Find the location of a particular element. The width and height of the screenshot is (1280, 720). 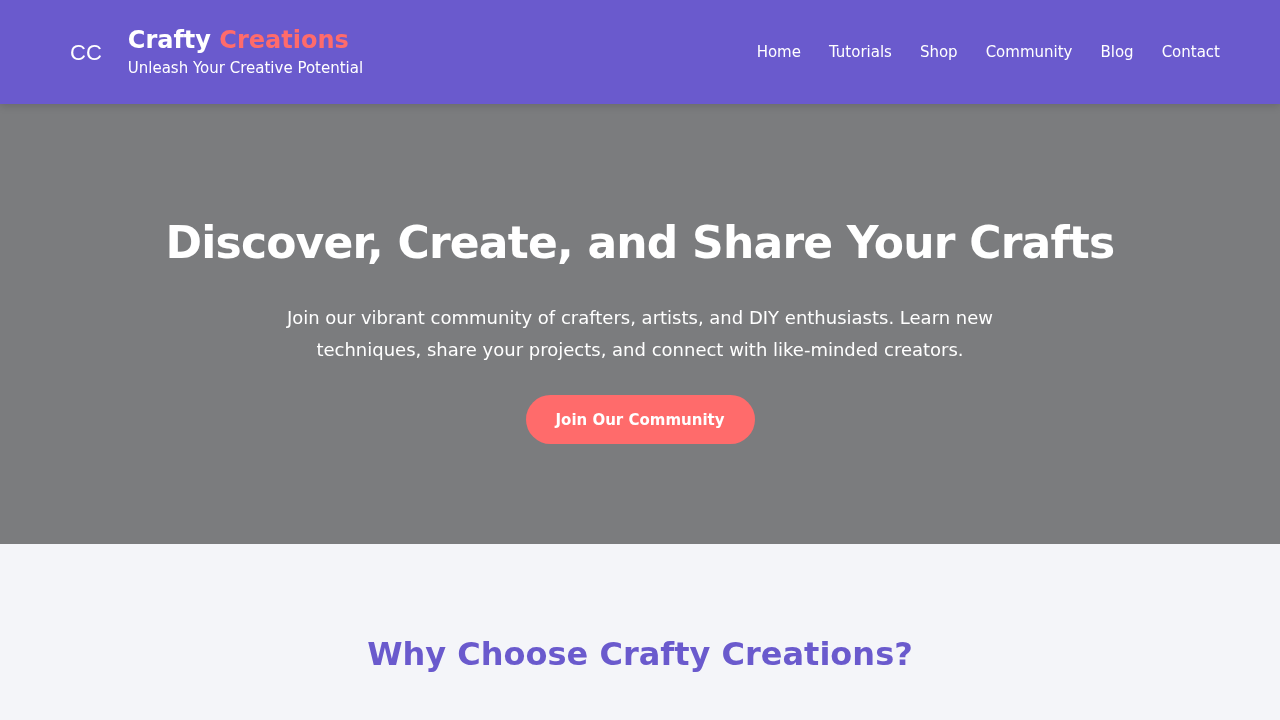

logo-text: CC is located at coordinates (86, 53).